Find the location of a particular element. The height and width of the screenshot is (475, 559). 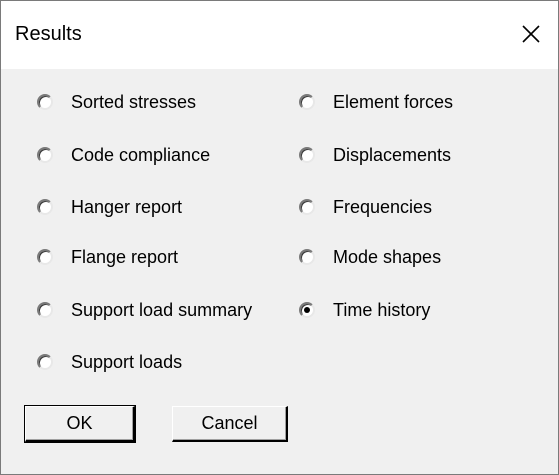

radio-time-history: Time history is located at coordinates (364, 310).